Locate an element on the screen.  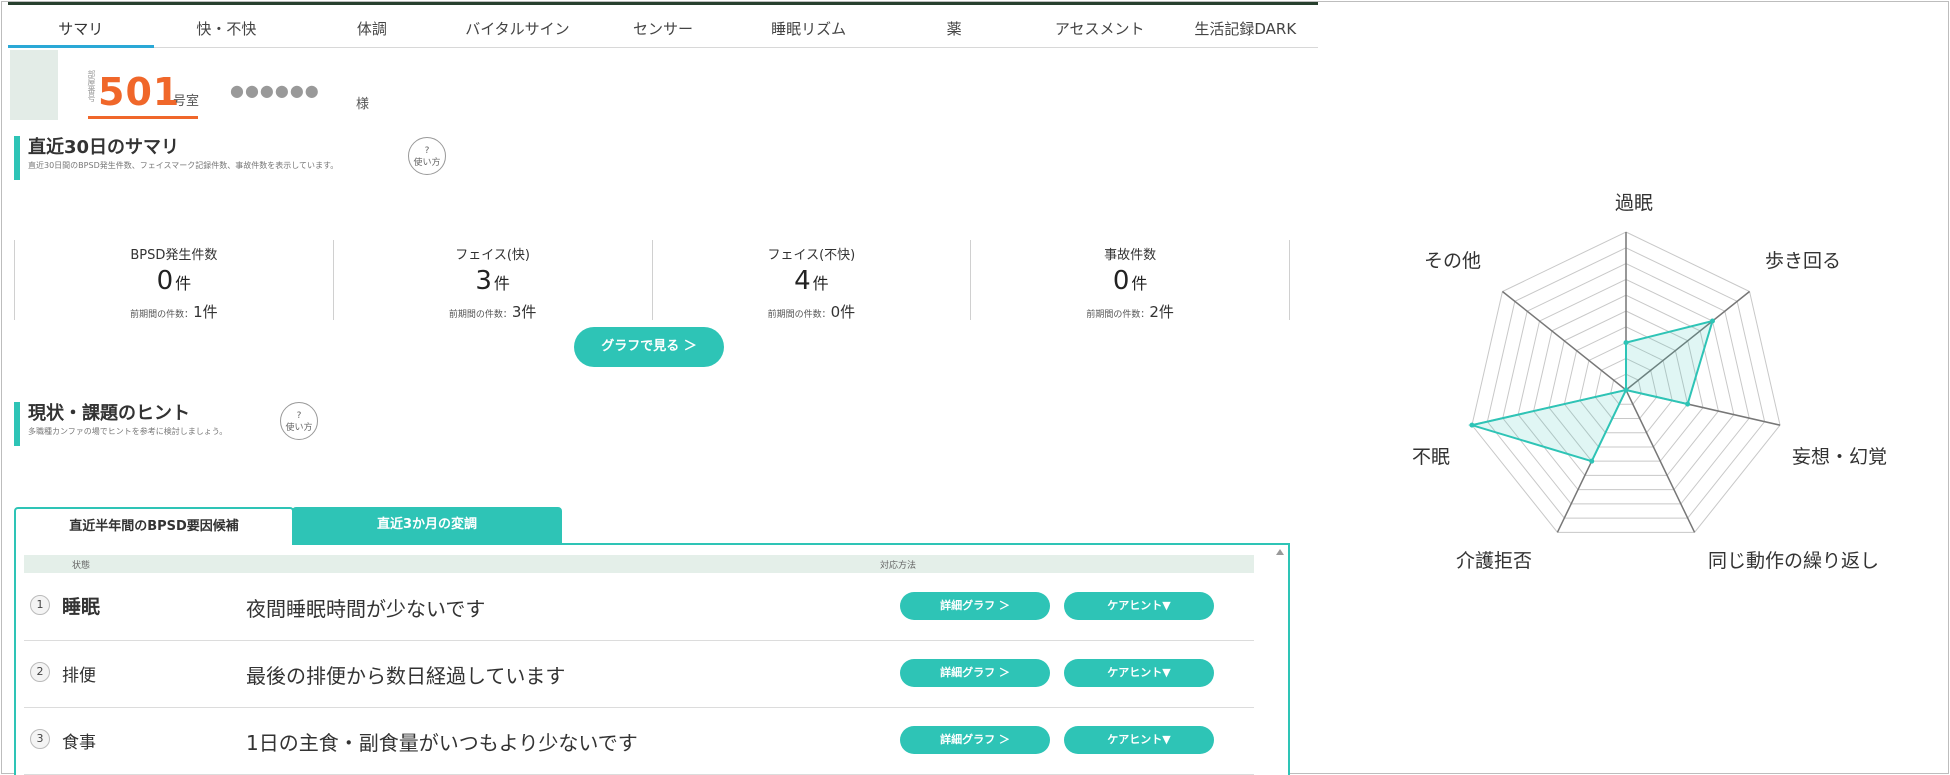
top-bar-line is located at coordinates (663, 3).